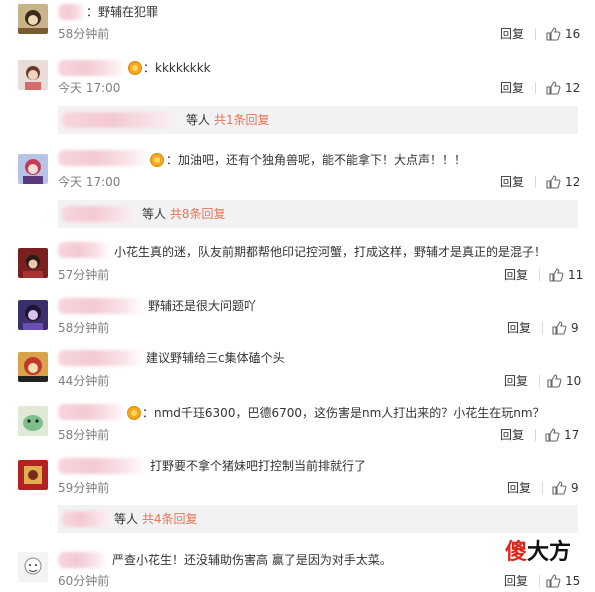 The height and width of the screenshot is (592, 595). What do you see at coordinates (202, 306) in the screenshot?
I see `comment-text: 野辅还是很大问题吖` at bounding box center [202, 306].